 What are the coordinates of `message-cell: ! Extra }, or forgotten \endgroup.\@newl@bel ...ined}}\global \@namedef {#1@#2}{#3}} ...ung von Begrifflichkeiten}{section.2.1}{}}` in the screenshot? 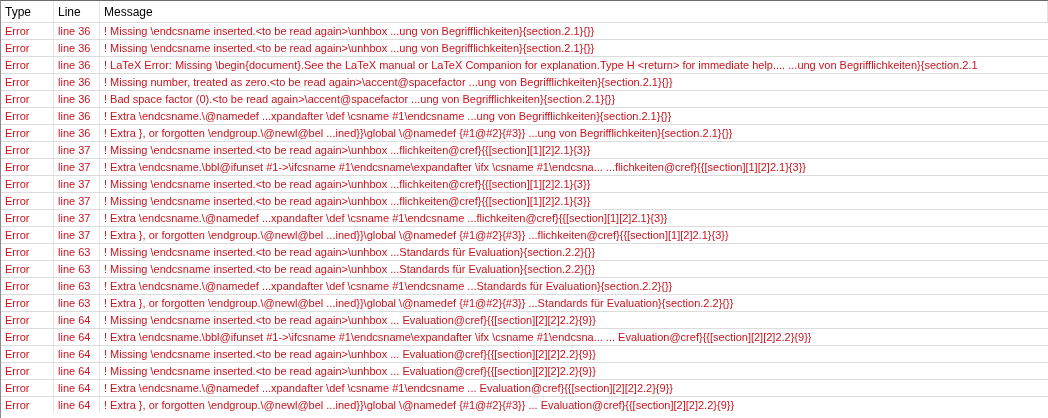 It's located at (574, 132).